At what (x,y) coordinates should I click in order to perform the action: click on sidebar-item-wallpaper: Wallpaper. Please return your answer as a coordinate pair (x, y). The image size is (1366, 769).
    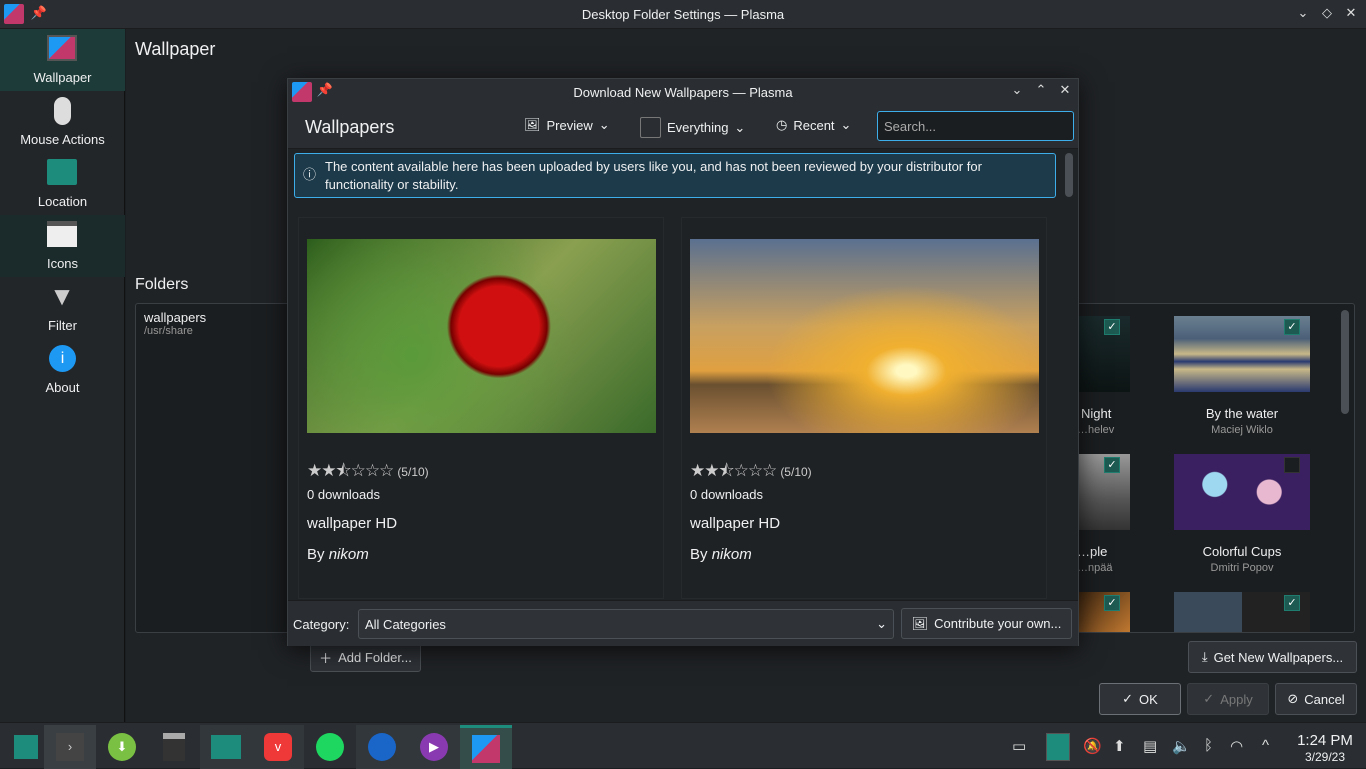
    Looking at the image, I should click on (62, 60).